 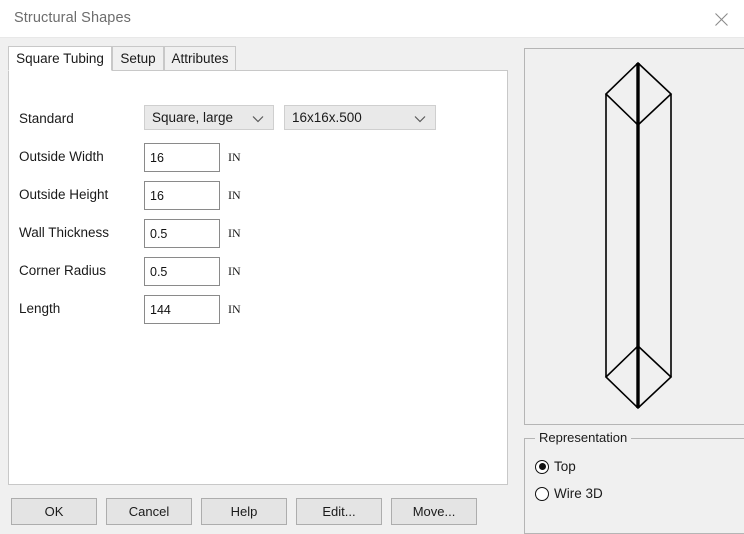 What do you see at coordinates (565, 466) in the screenshot?
I see `radio-top-label: Top` at bounding box center [565, 466].